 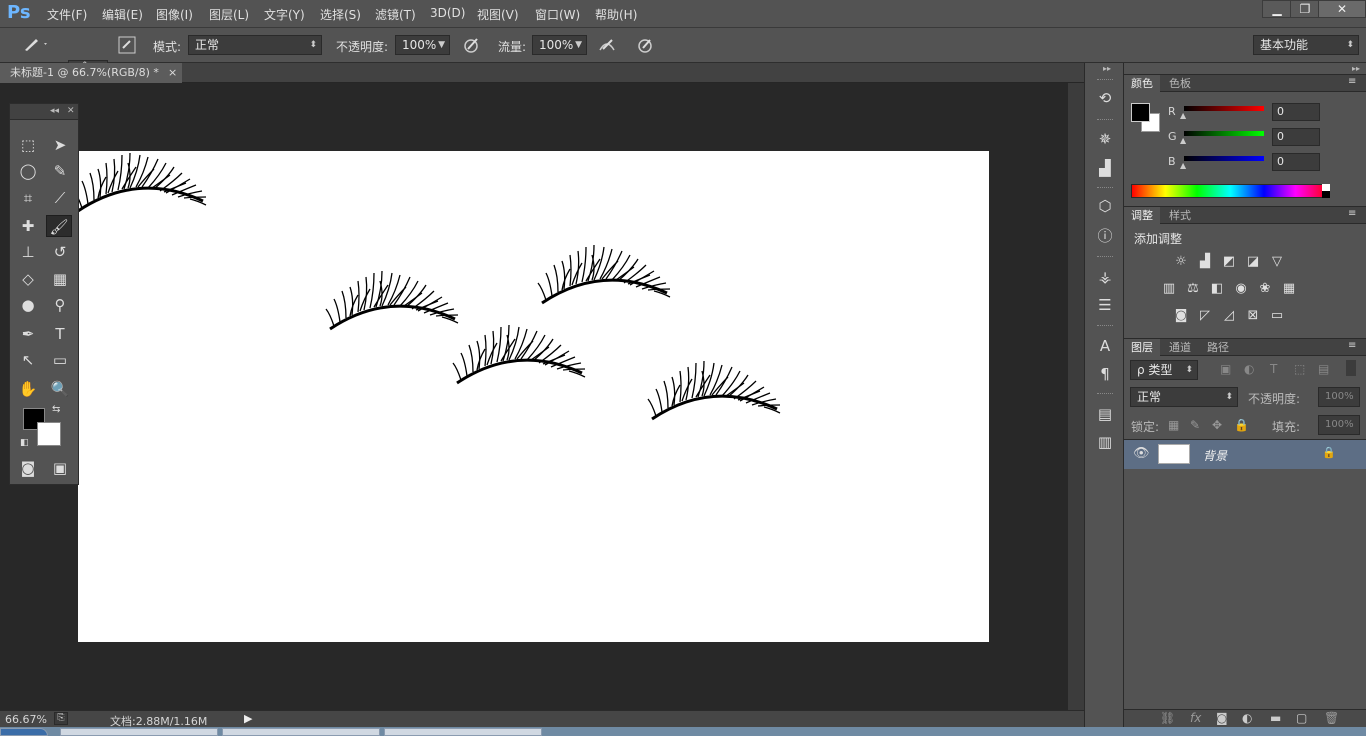 I want to click on menu-help: 帮助(H), so click(x=616, y=14).